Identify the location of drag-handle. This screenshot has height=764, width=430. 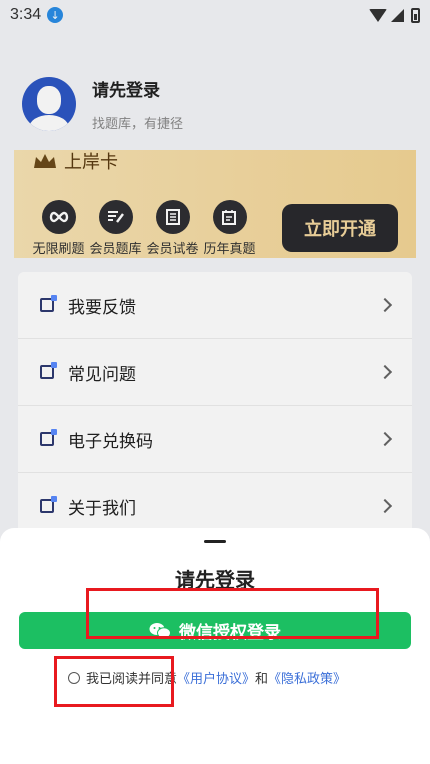
(215, 541).